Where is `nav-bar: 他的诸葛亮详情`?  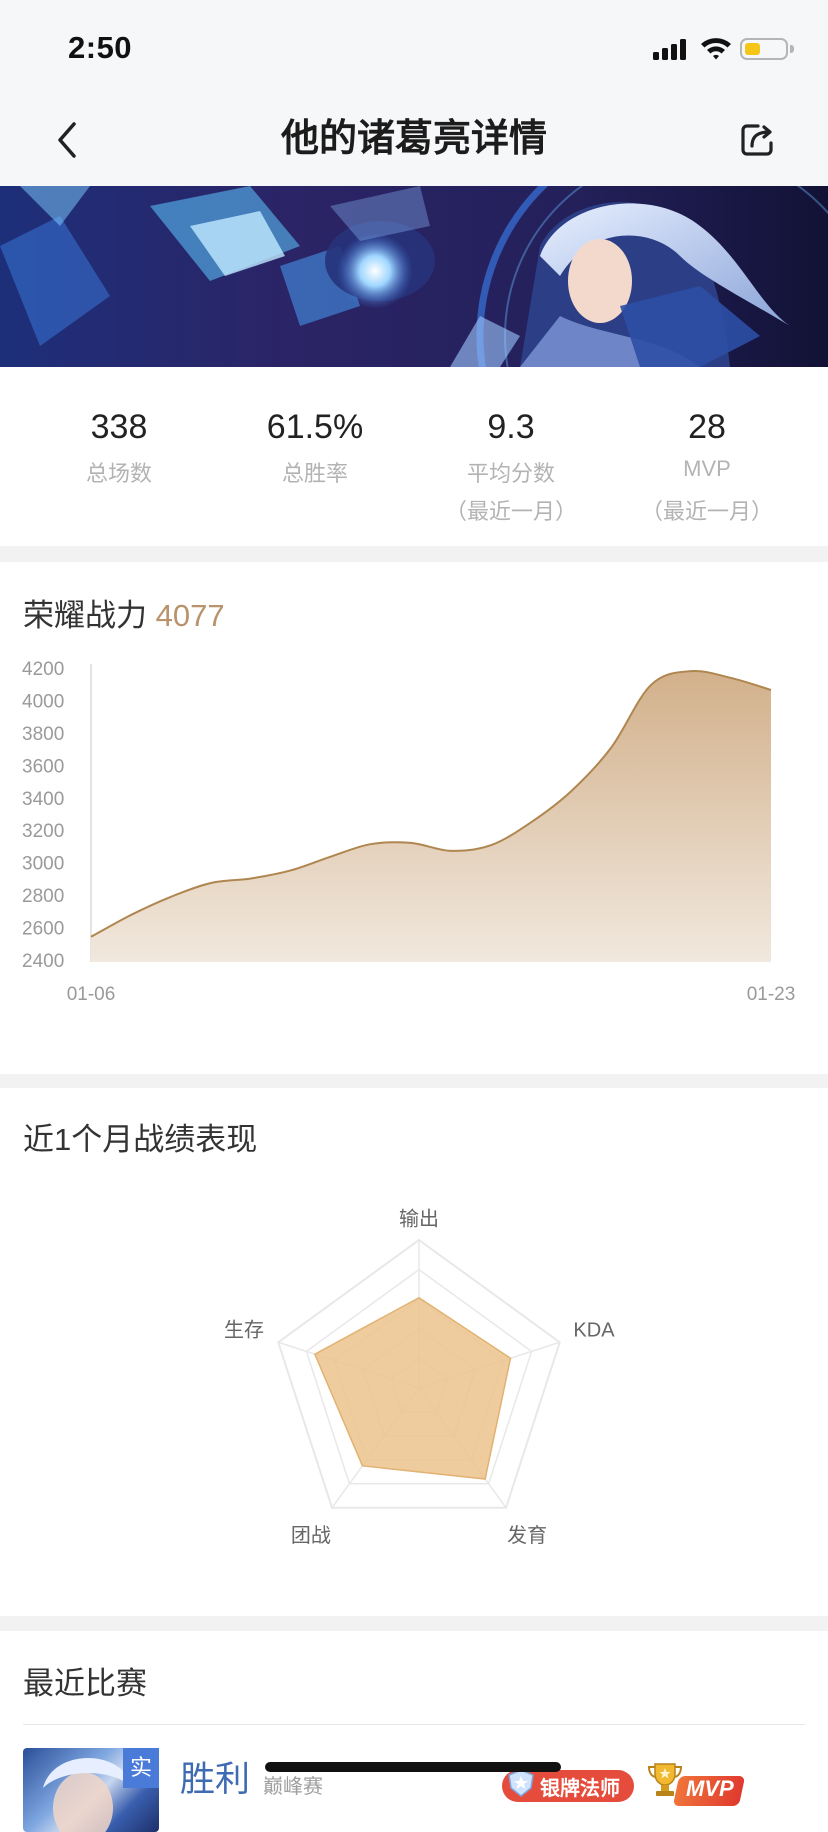
nav-bar: 他的诸葛亮详情 is located at coordinates (414, 139).